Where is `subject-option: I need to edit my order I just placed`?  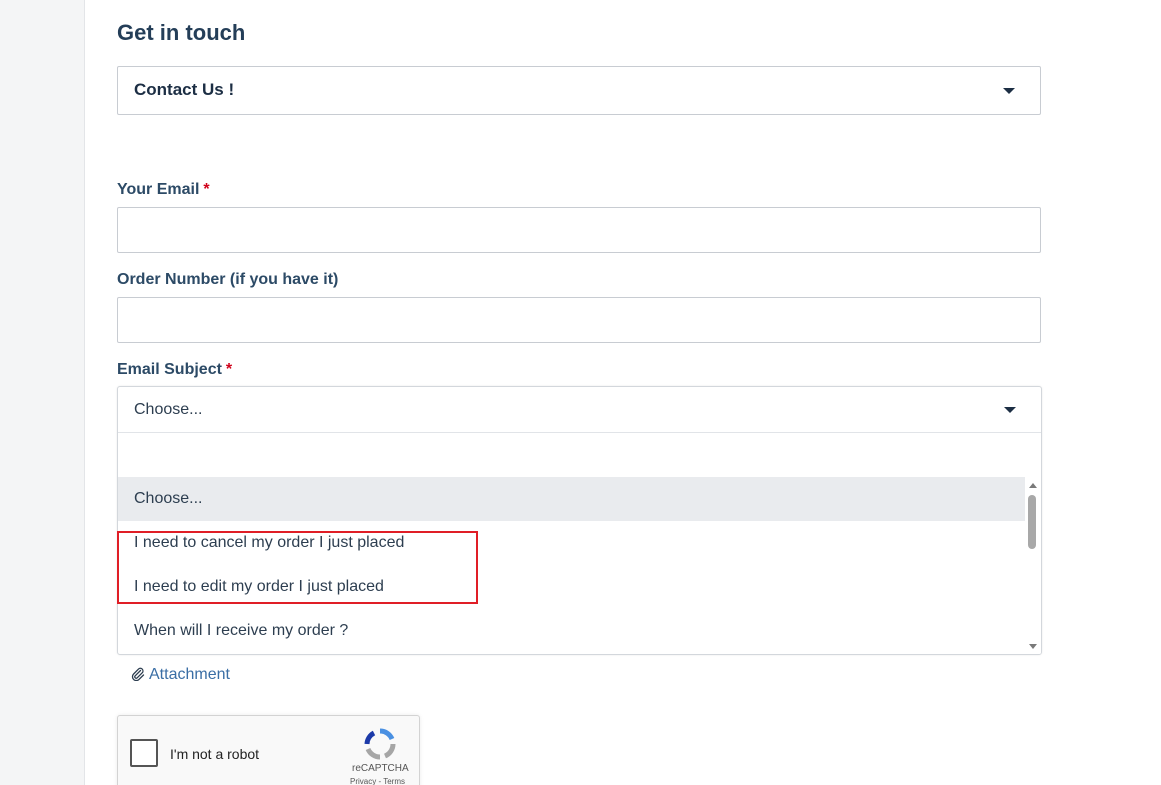
subject-option: I need to edit my order I just placed is located at coordinates (572, 587).